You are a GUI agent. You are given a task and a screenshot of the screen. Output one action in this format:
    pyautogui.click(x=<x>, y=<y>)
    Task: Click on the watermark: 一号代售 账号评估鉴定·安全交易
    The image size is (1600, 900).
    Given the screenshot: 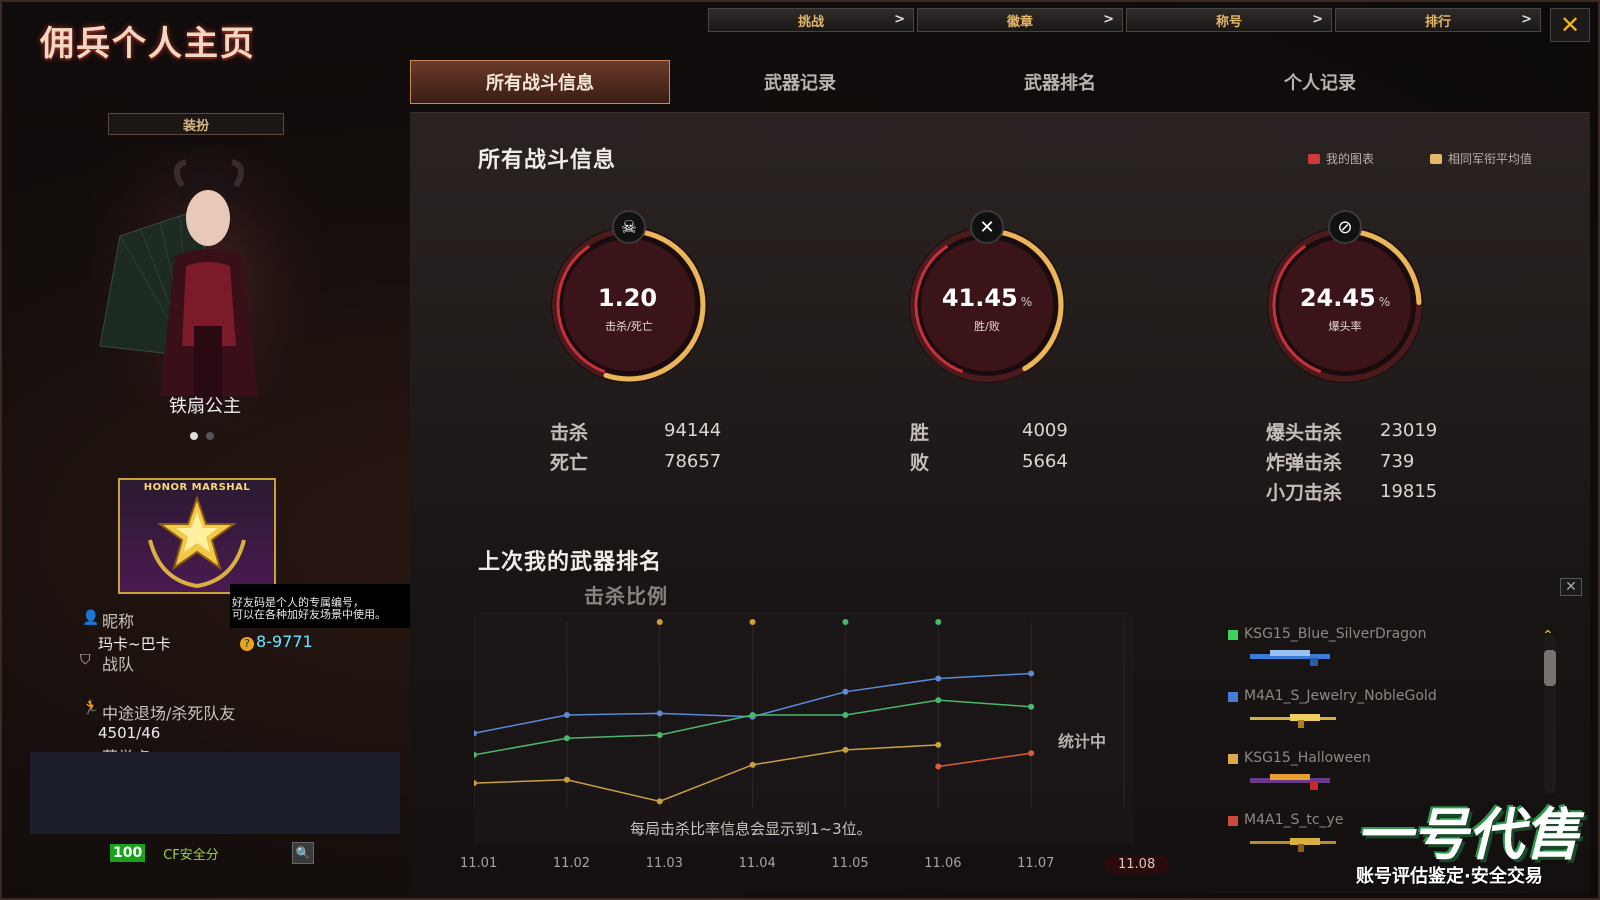 What is the action you would take?
    pyautogui.click(x=1475, y=844)
    